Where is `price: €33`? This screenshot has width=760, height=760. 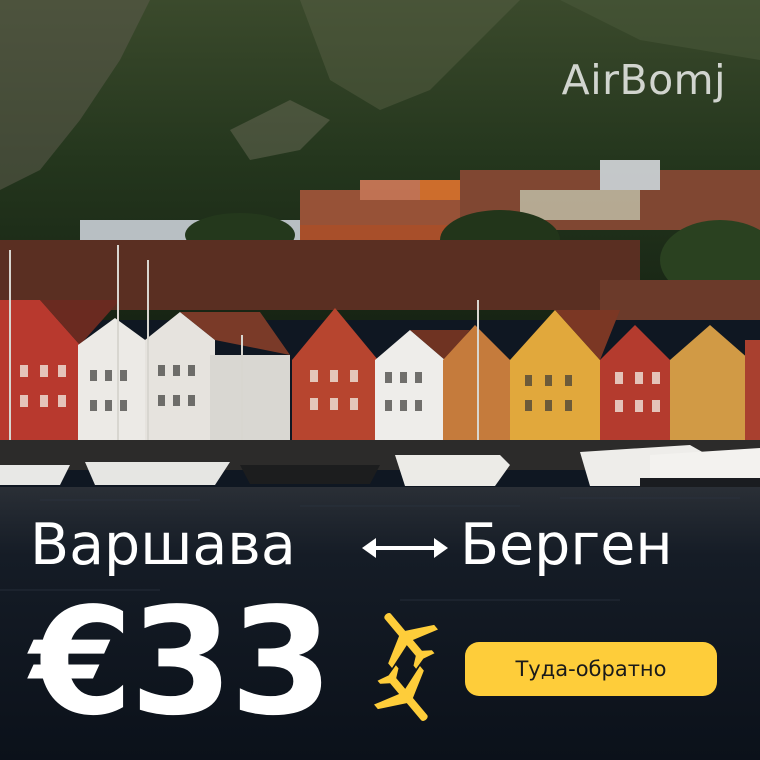
price: €33 is located at coordinates (181, 662).